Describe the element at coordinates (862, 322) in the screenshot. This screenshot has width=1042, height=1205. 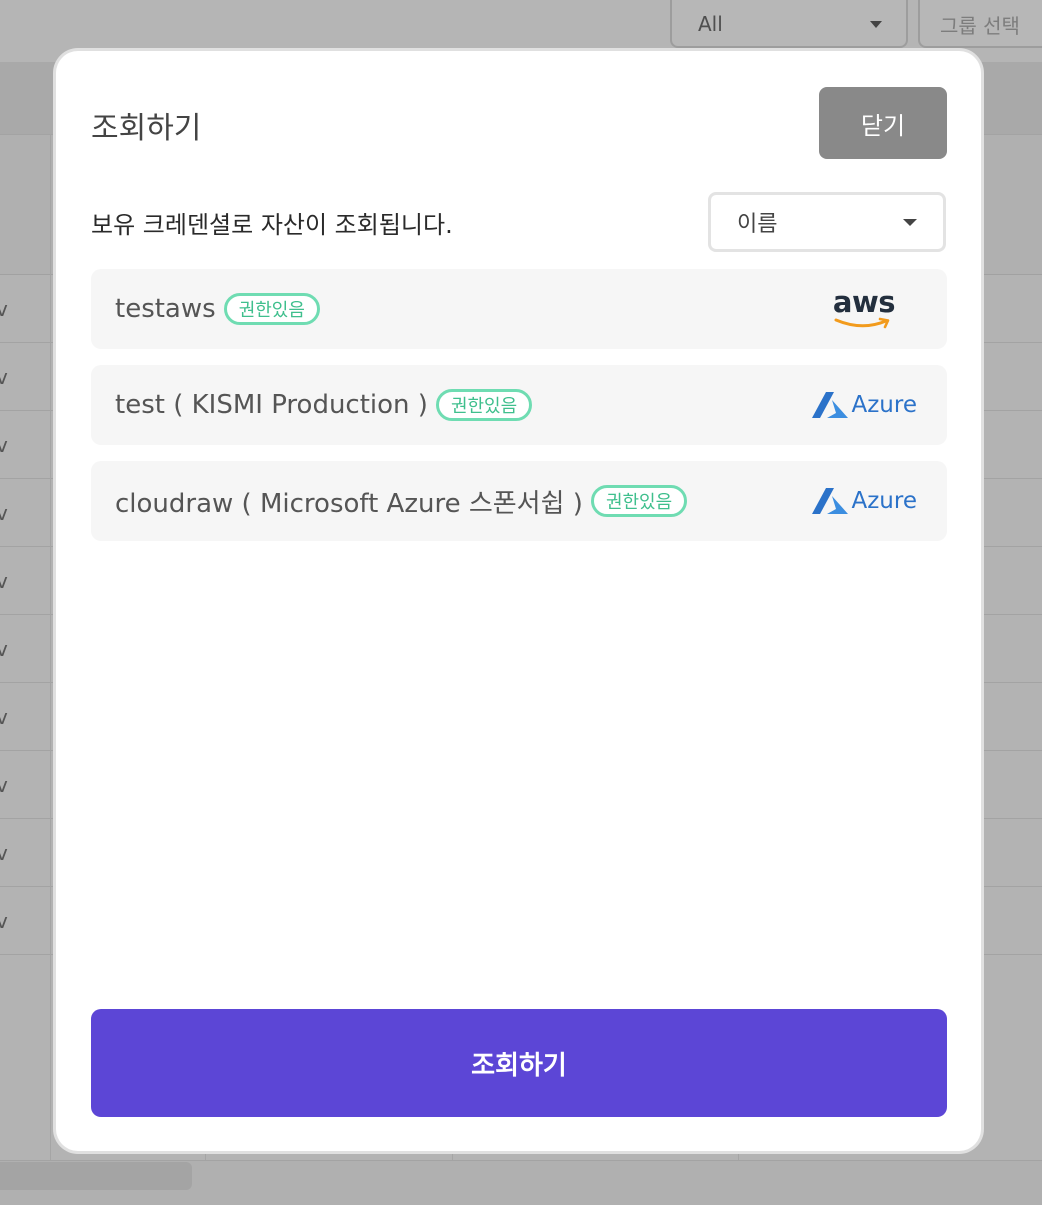
I see `aws-smile-icon` at that location.